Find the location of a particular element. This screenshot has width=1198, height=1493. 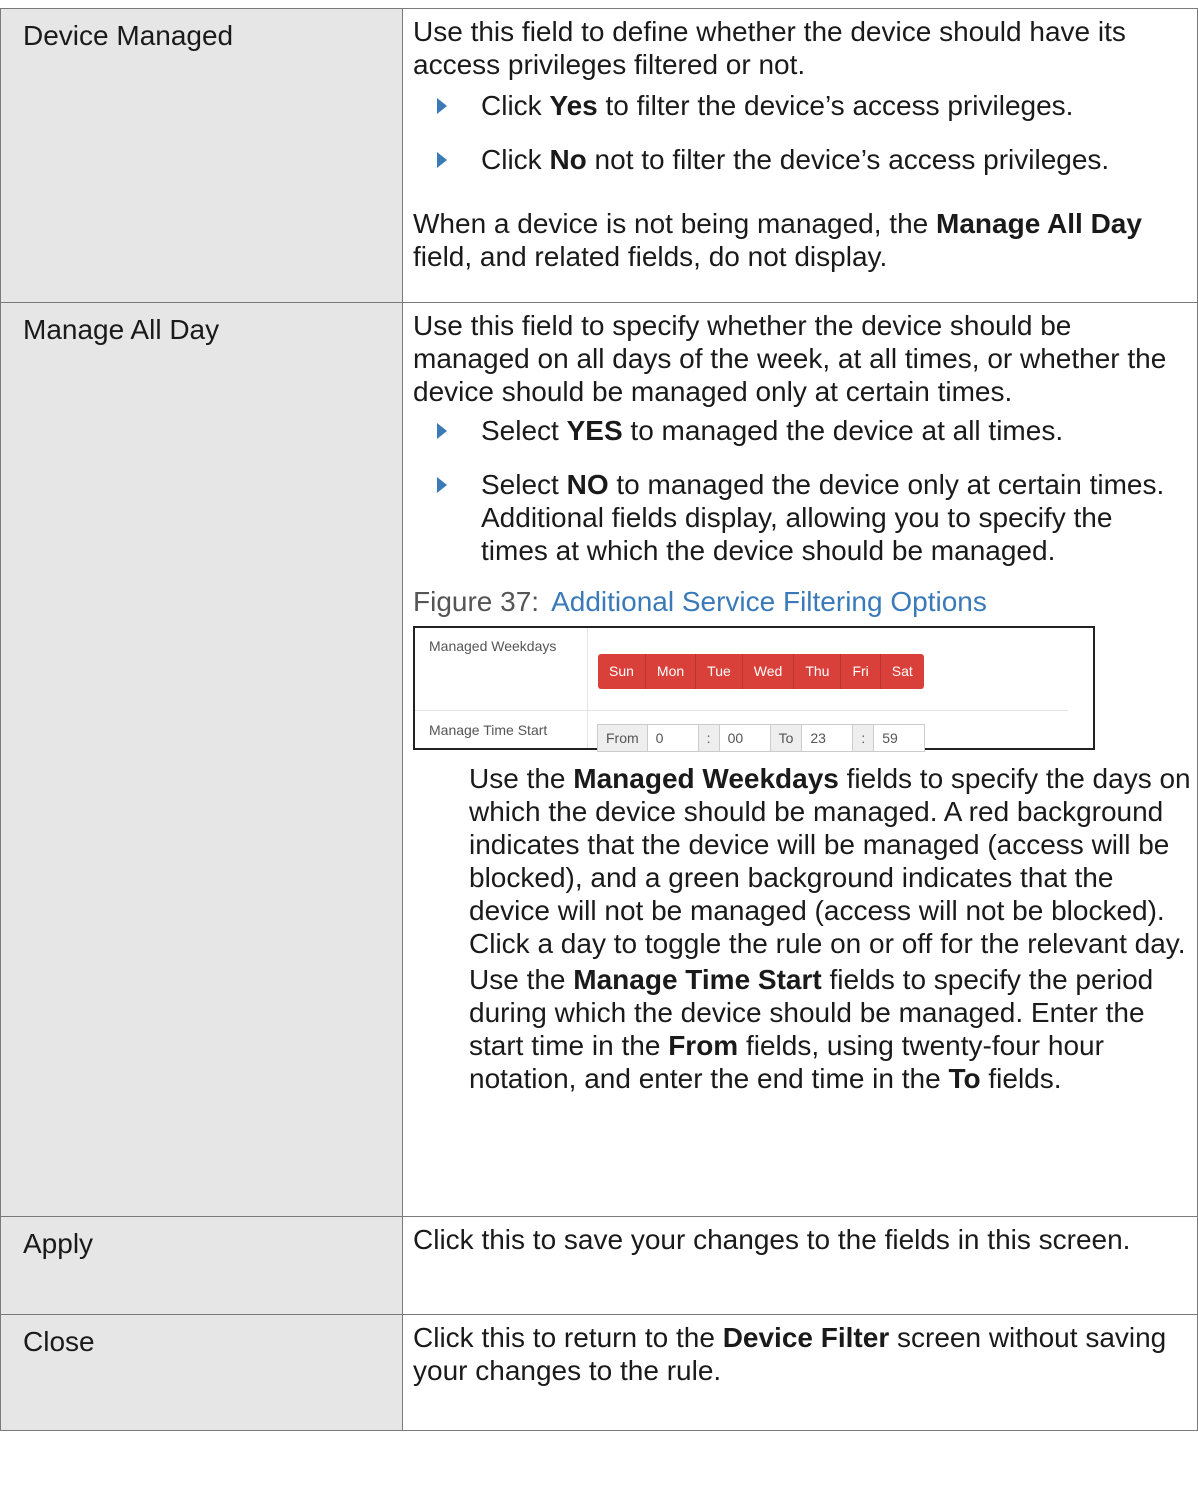

day-sun-button: Sun is located at coordinates (622, 671).